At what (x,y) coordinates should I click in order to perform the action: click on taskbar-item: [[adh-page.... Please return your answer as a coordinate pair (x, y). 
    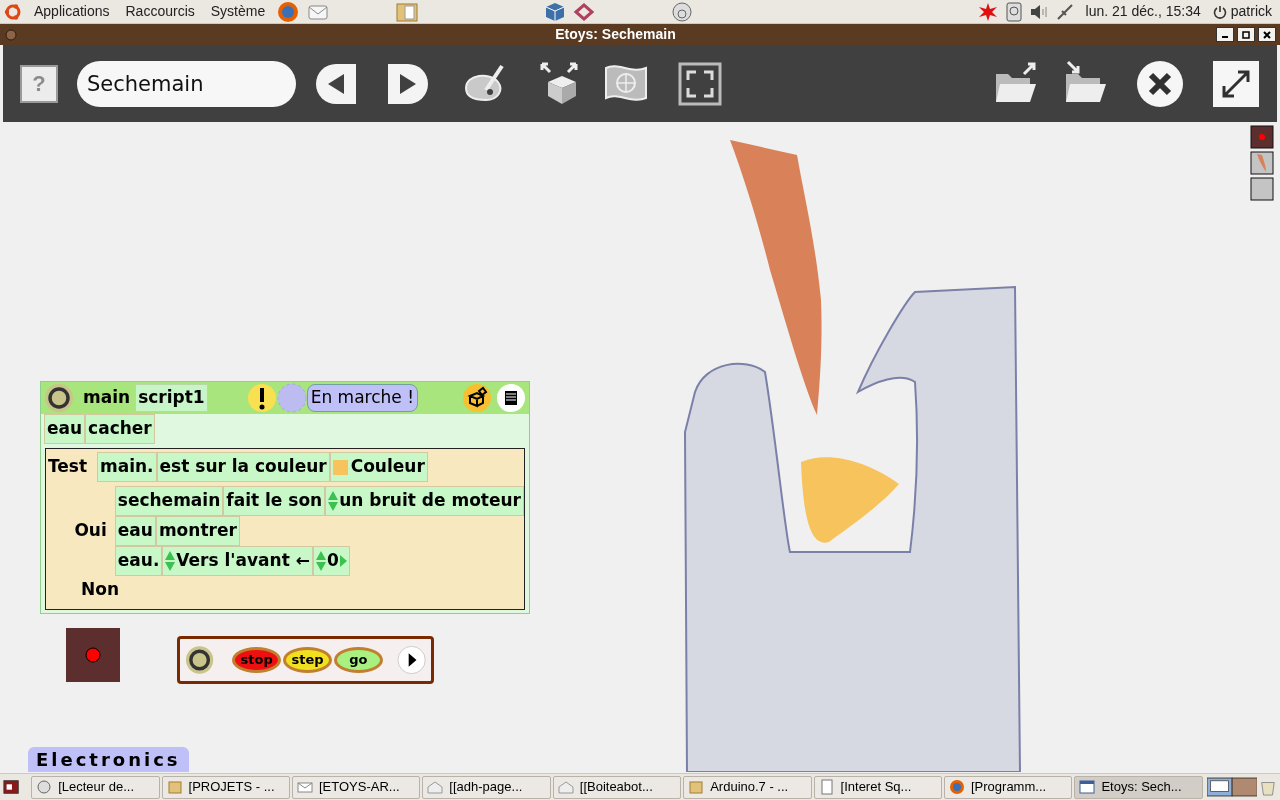
    Looking at the image, I should click on (486, 787).